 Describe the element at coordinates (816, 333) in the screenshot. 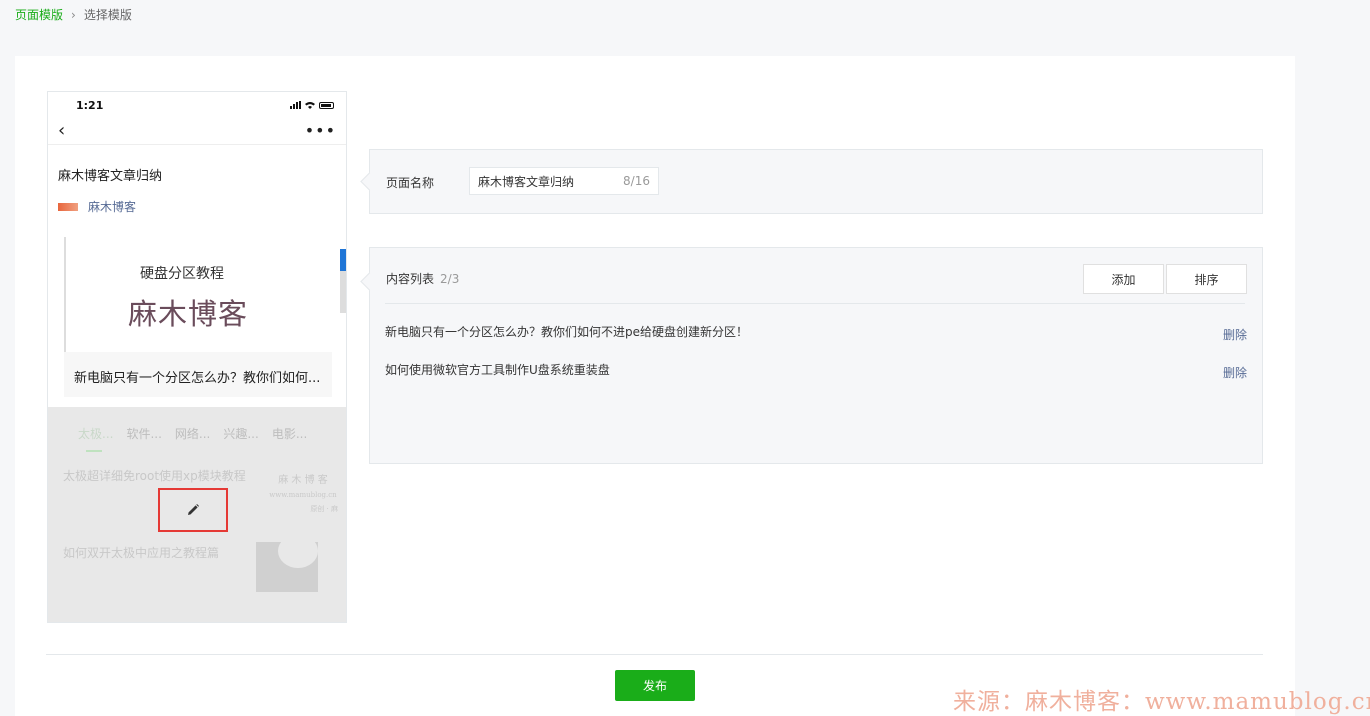

I see `content-list-item: 新电脑只有一个分区怎么办？教你们如何不进pe给硬盘创建新分区！ 删除` at that location.